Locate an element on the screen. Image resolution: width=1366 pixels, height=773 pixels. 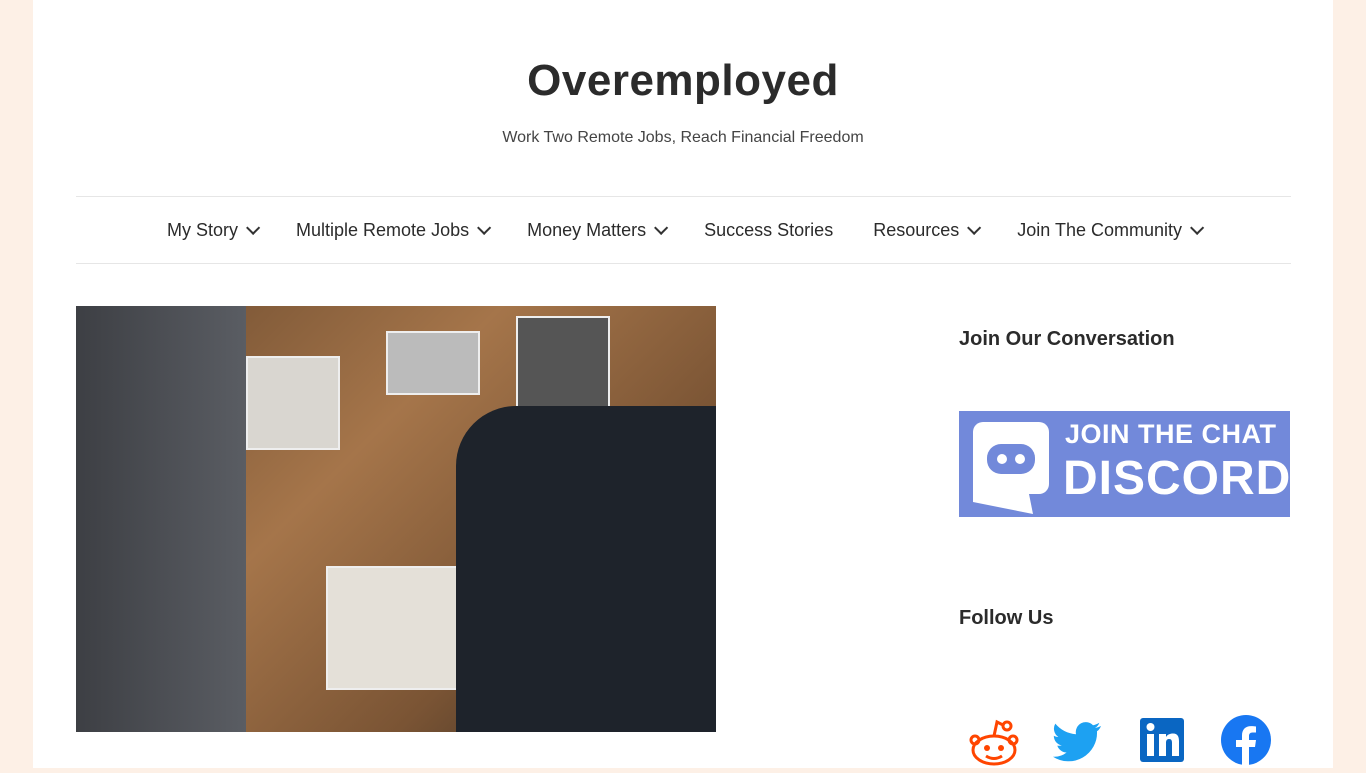
person-left is located at coordinates (161, 519).